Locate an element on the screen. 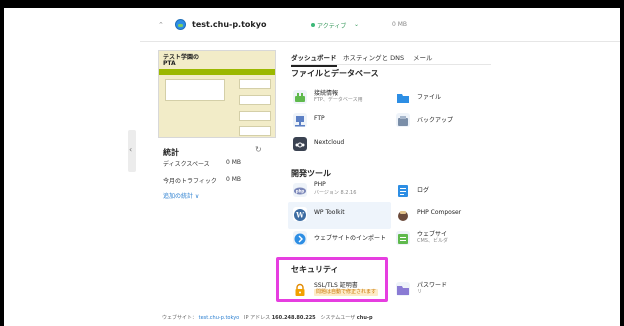 The height and width of the screenshot is (326, 624). section-dev-tools: 開発ツール is located at coordinates (311, 173).